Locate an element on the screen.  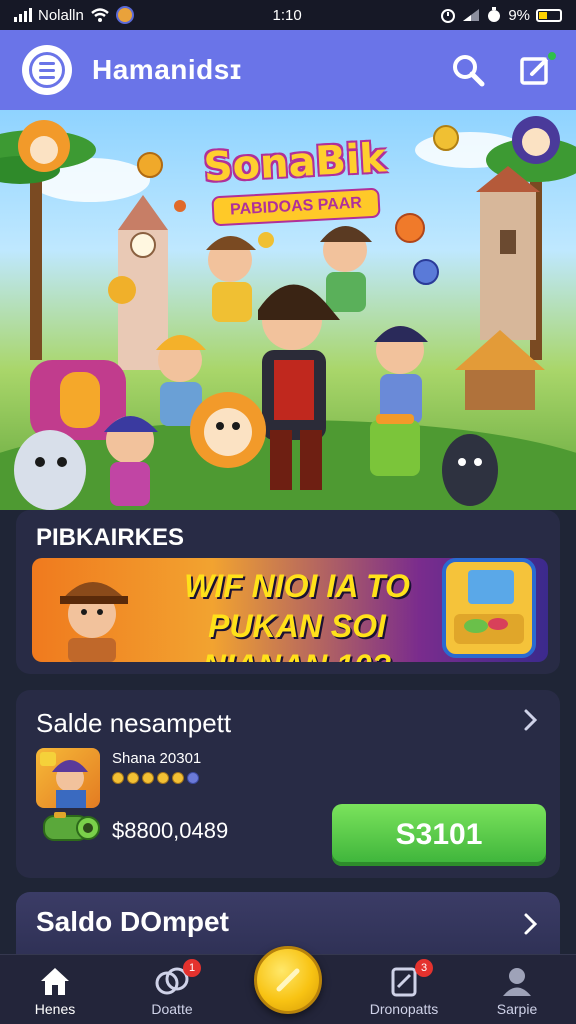
promo-banner-text: WIF NIOI IA TO PUKAN SOI NIANAN 10? is located at coordinates (297, 615).